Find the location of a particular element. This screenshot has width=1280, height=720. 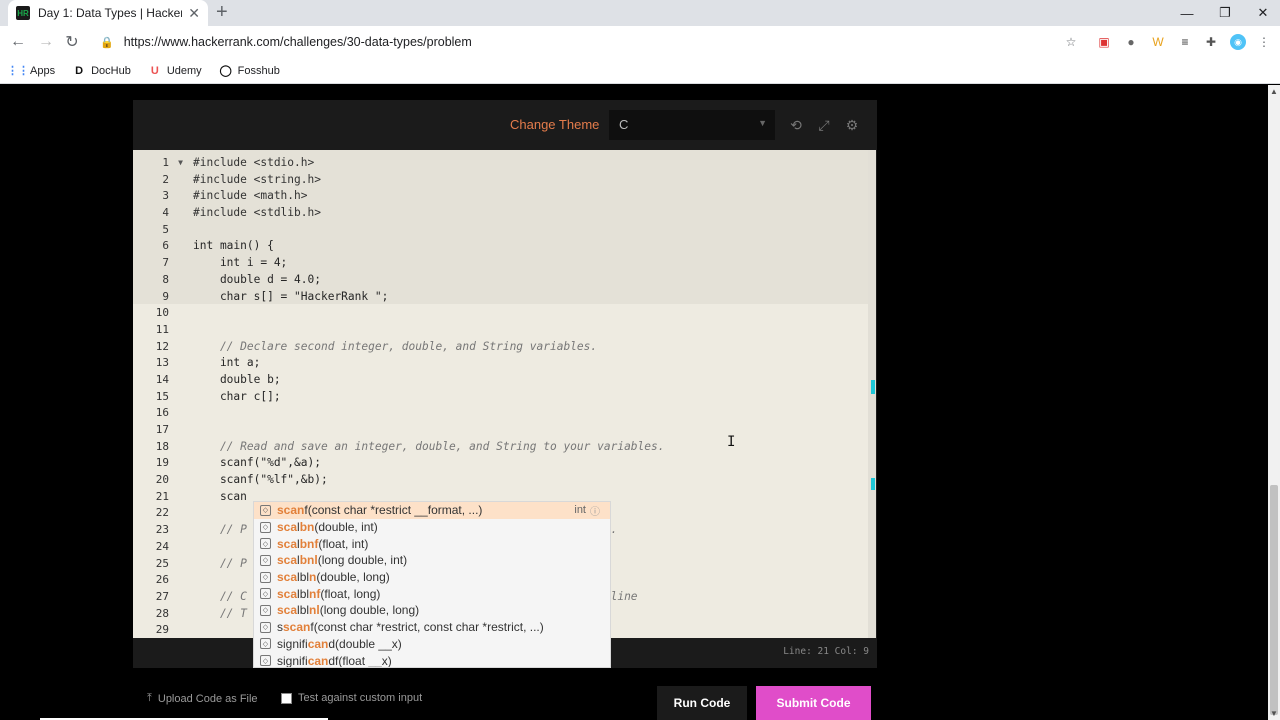

fullscreen-icon: ⤢ is located at coordinates (824, 125).